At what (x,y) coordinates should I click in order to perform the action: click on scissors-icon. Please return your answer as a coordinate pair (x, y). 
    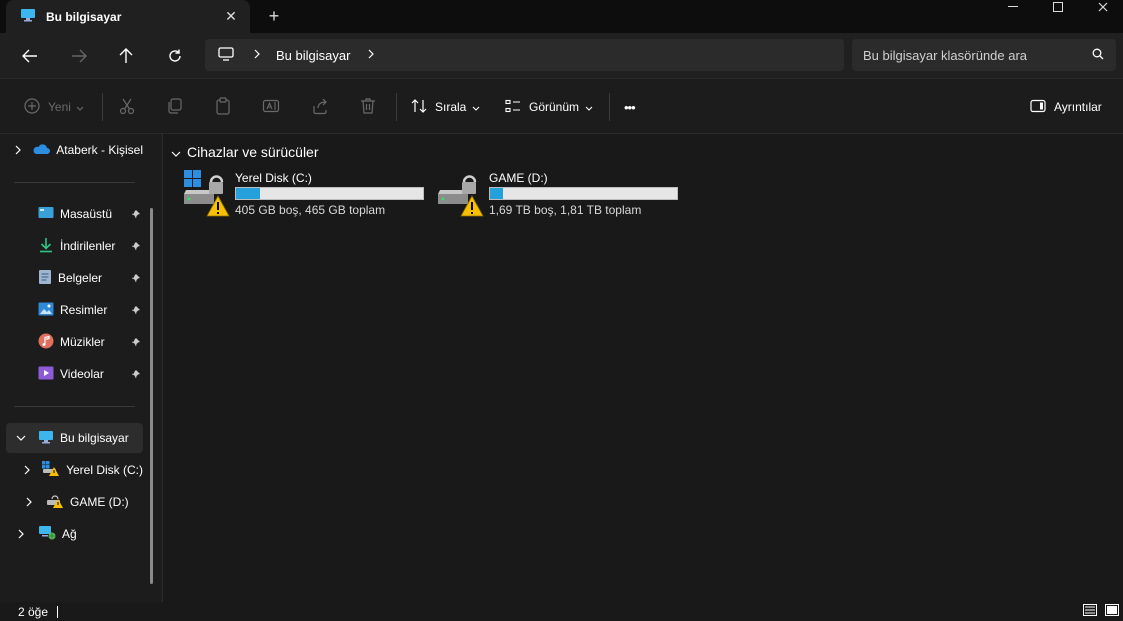
    Looking at the image, I should click on (127, 107).